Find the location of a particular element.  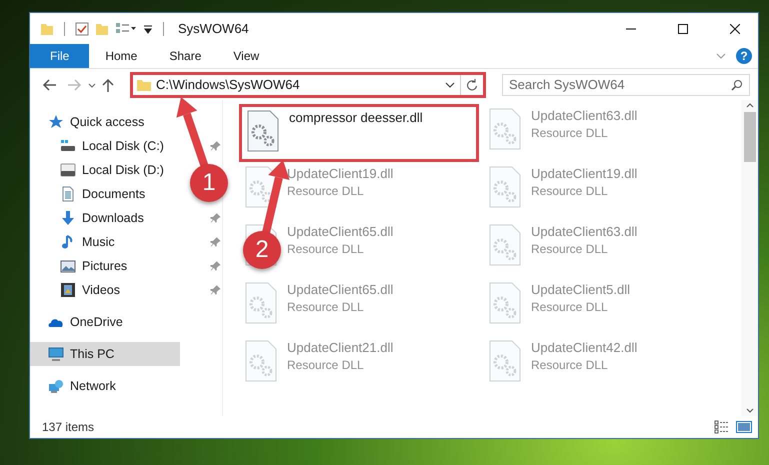

scroll-thumb is located at coordinates (750, 137).